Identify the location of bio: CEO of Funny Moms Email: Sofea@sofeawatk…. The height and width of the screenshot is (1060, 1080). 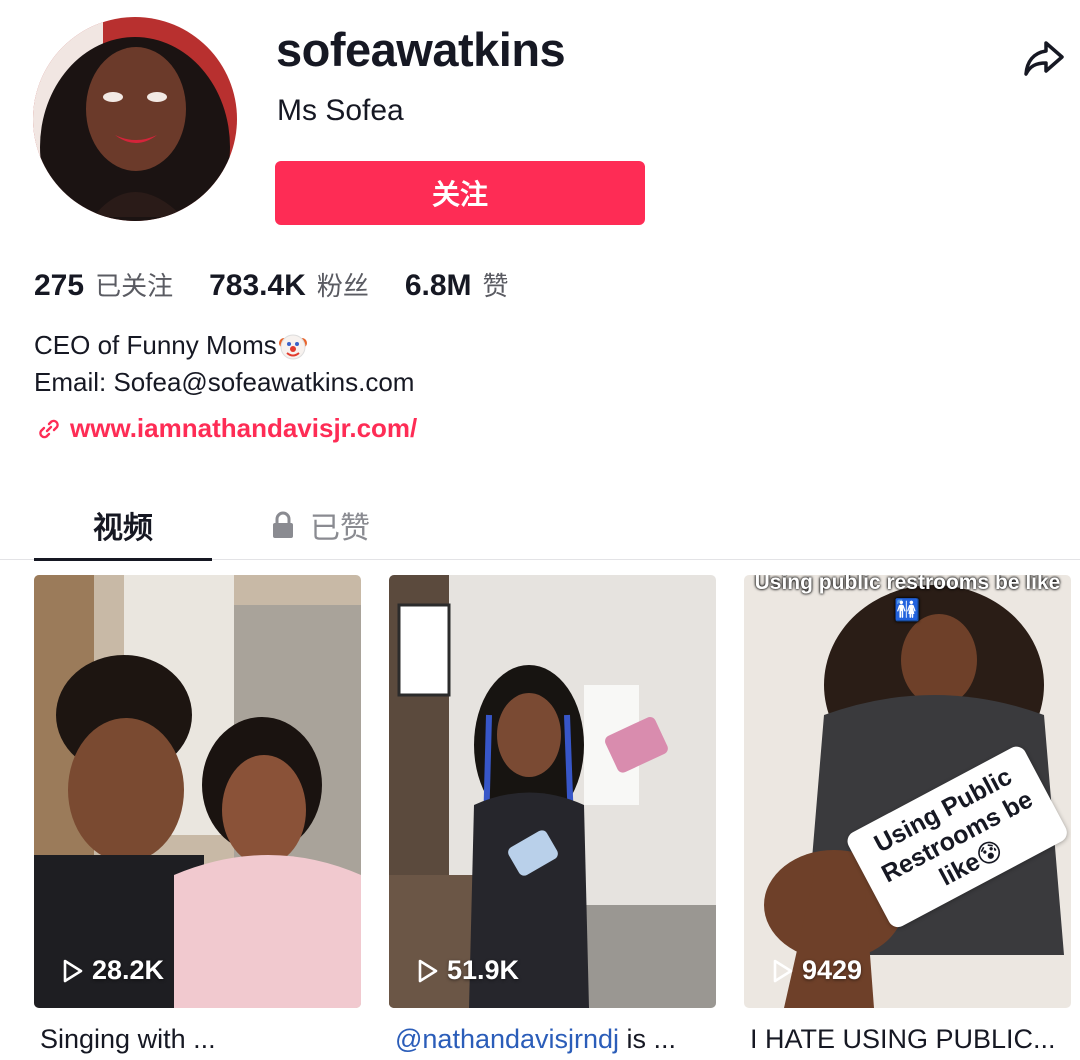
(224, 364).